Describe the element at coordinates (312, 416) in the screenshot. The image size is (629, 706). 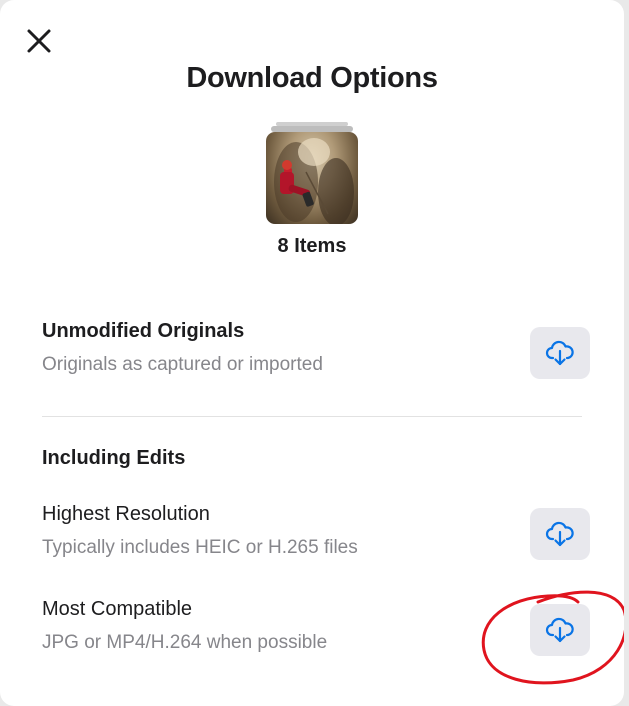
I see `divider` at that location.